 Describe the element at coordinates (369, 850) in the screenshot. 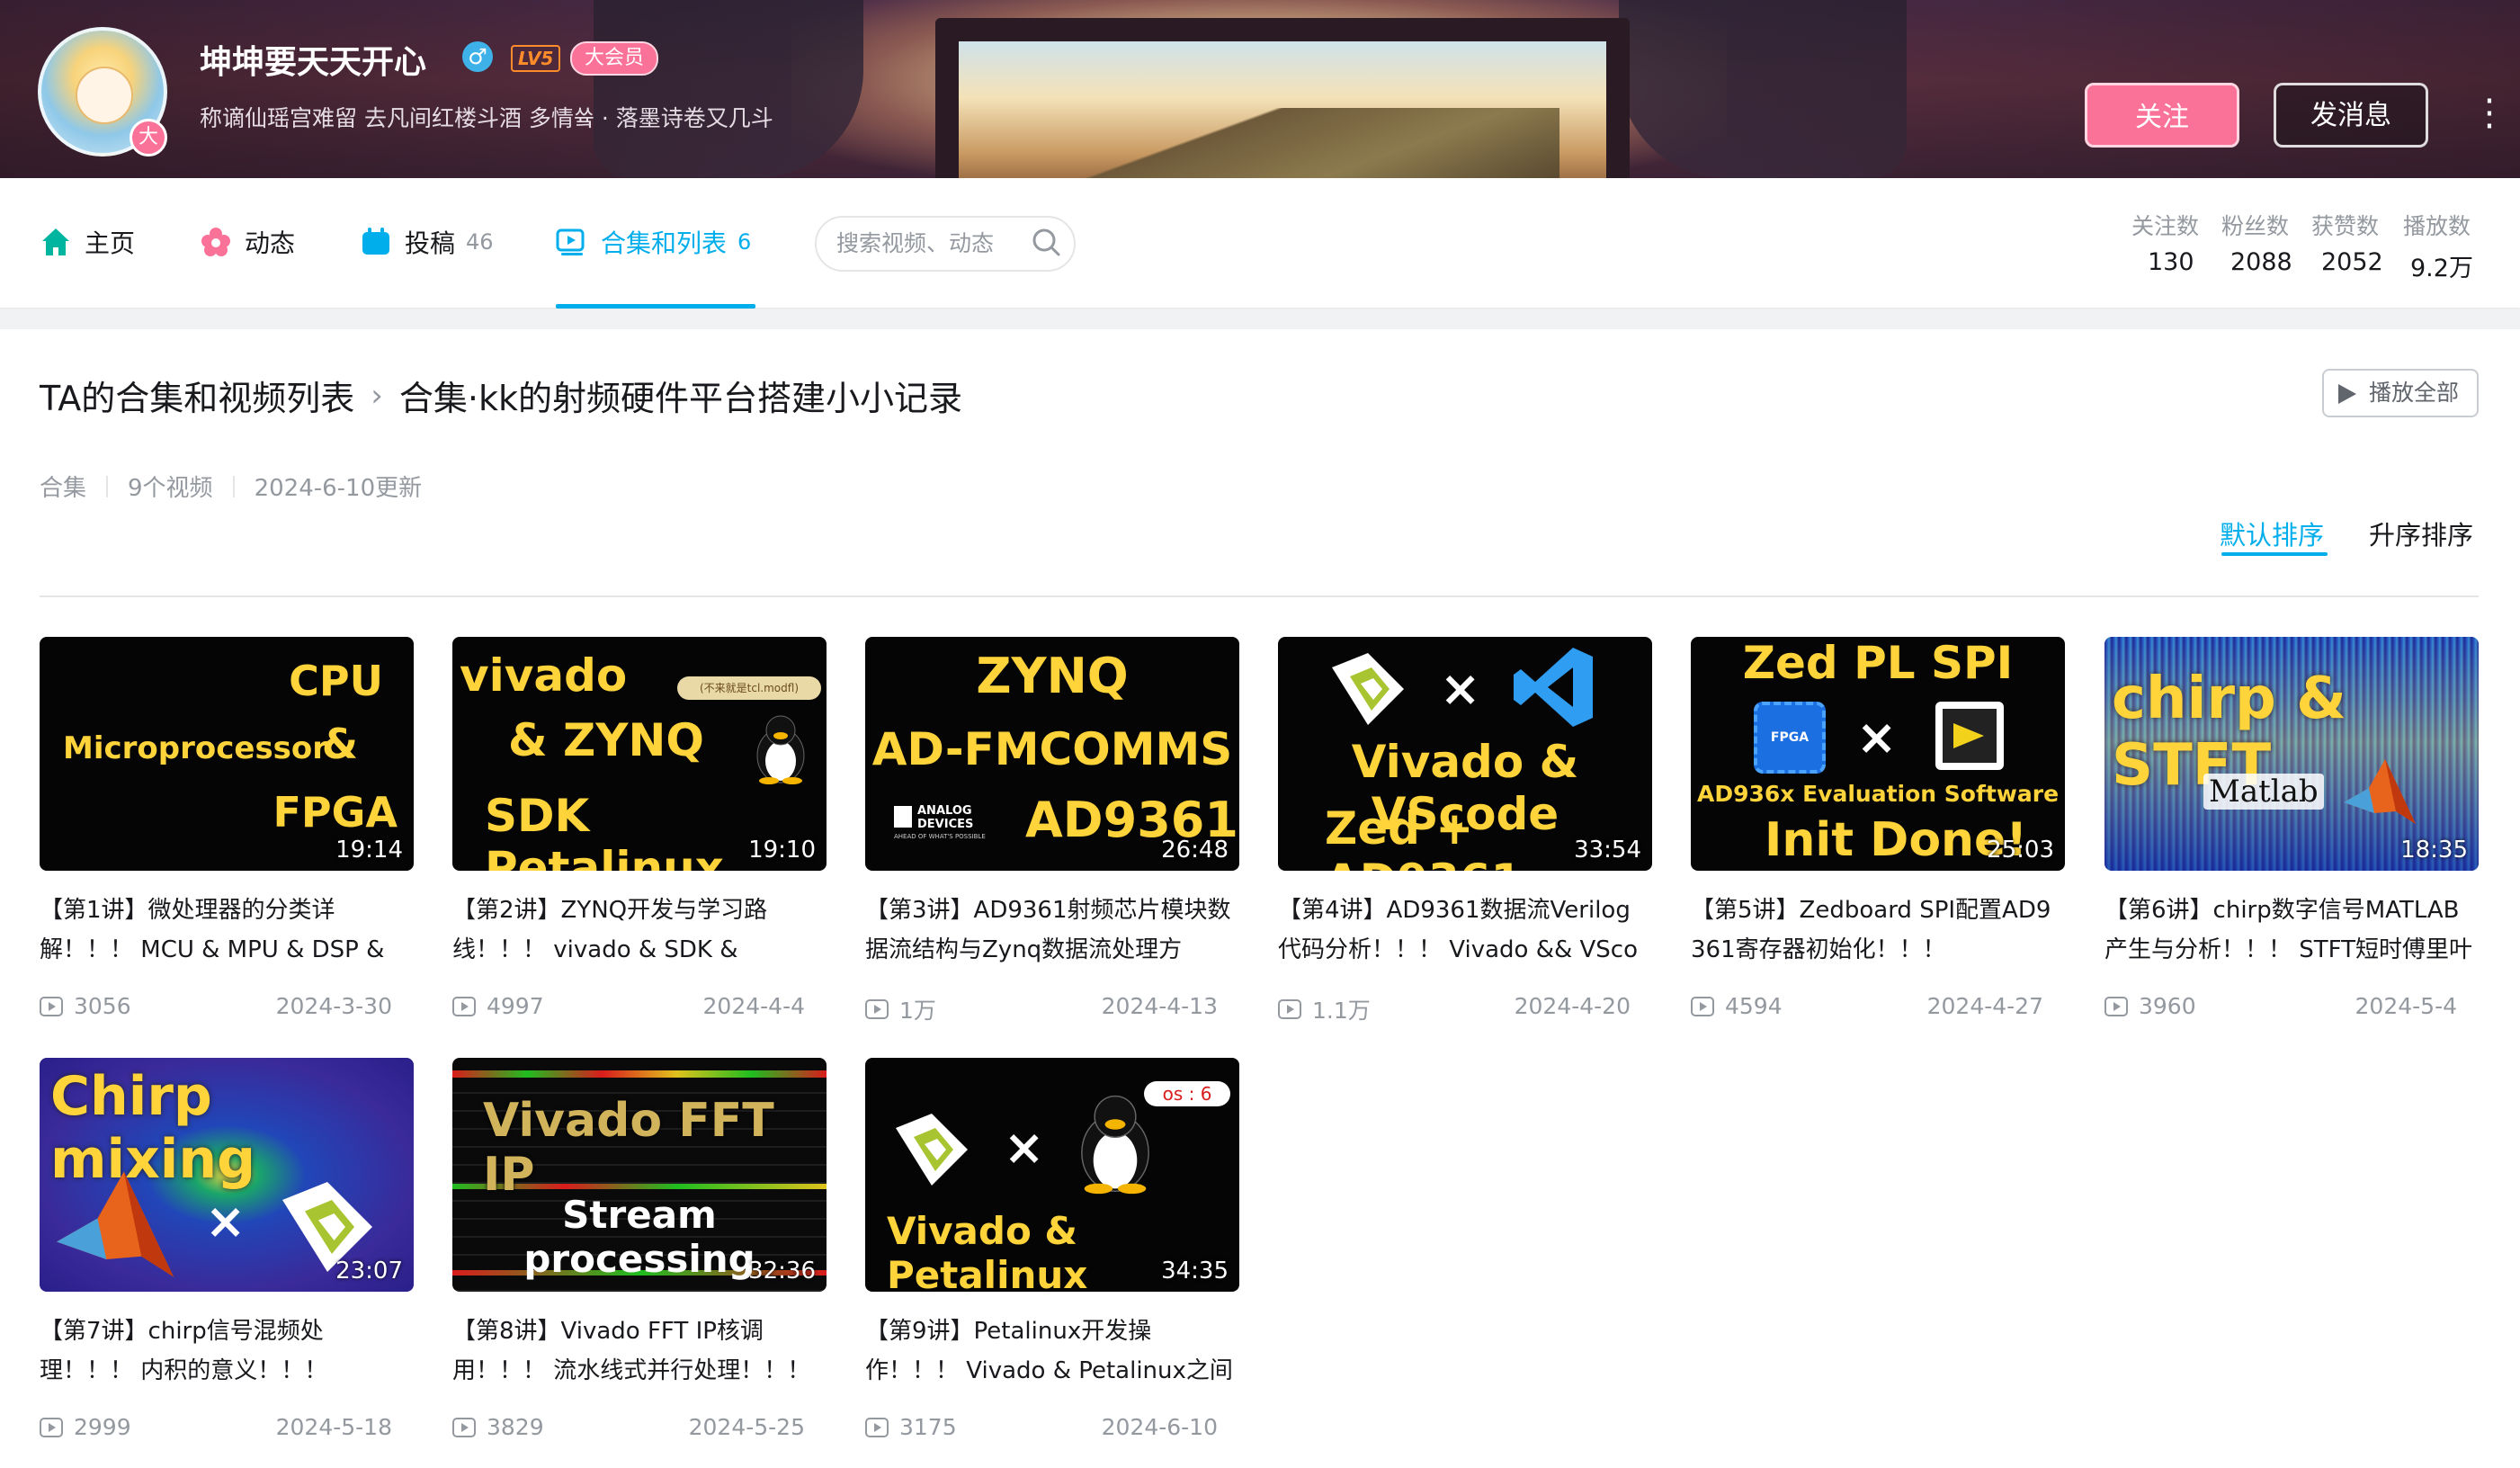

I see `video-duration: 19:14` at that location.